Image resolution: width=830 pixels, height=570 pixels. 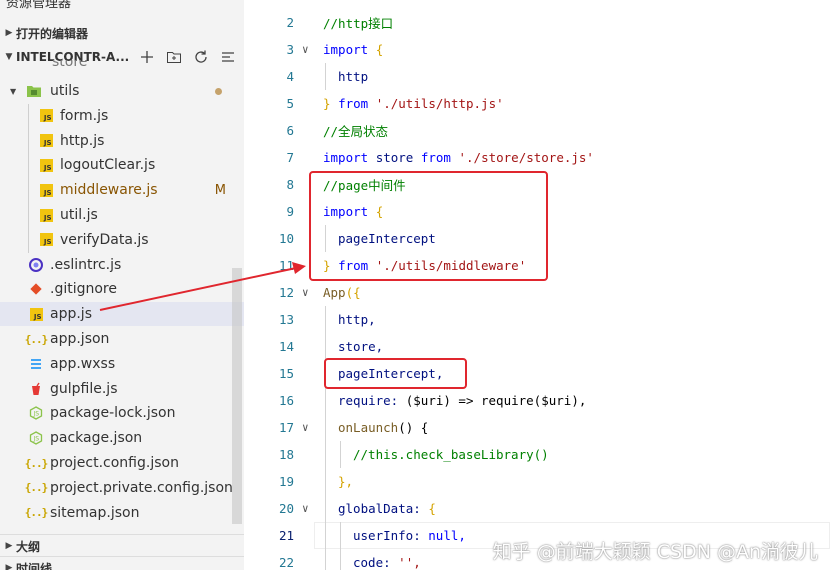 What do you see at coordinates (122, 488) in the screenshot?
I see `tree-item-project-private-config-json: {..} project.private.config.json` at bounding box center [122, 488].